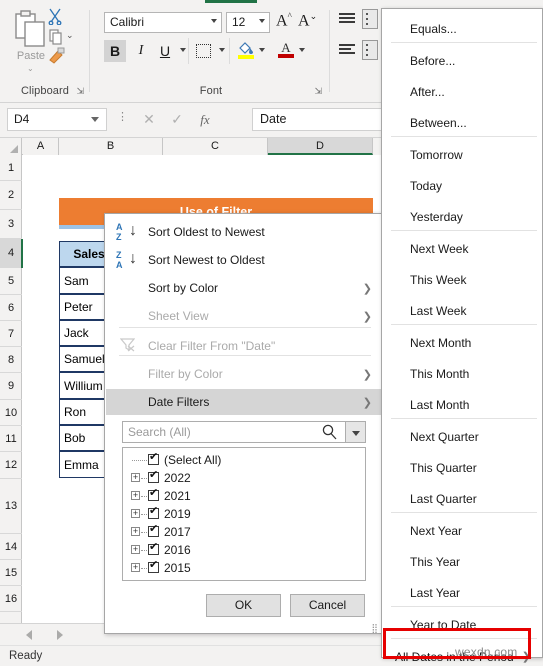 The height and width of the screenshot is (666, 543). I want to click on column-header-a: A, so click(41, 146).